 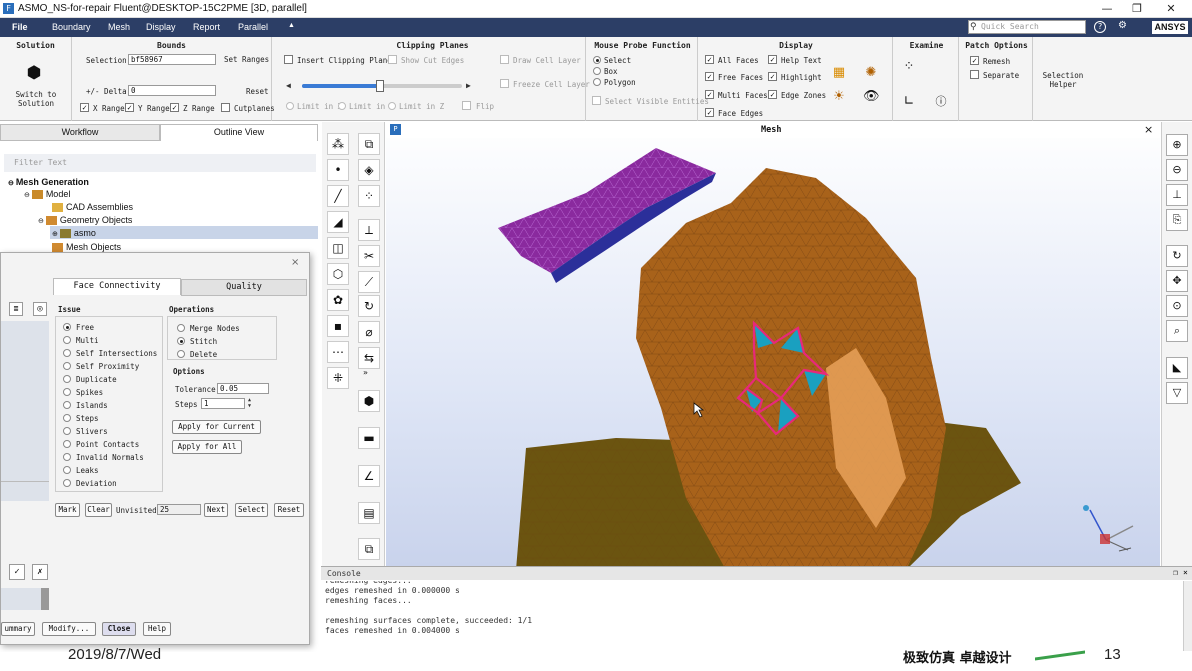 I want to click on clear-button: Clear, so click(x=98, y=510).